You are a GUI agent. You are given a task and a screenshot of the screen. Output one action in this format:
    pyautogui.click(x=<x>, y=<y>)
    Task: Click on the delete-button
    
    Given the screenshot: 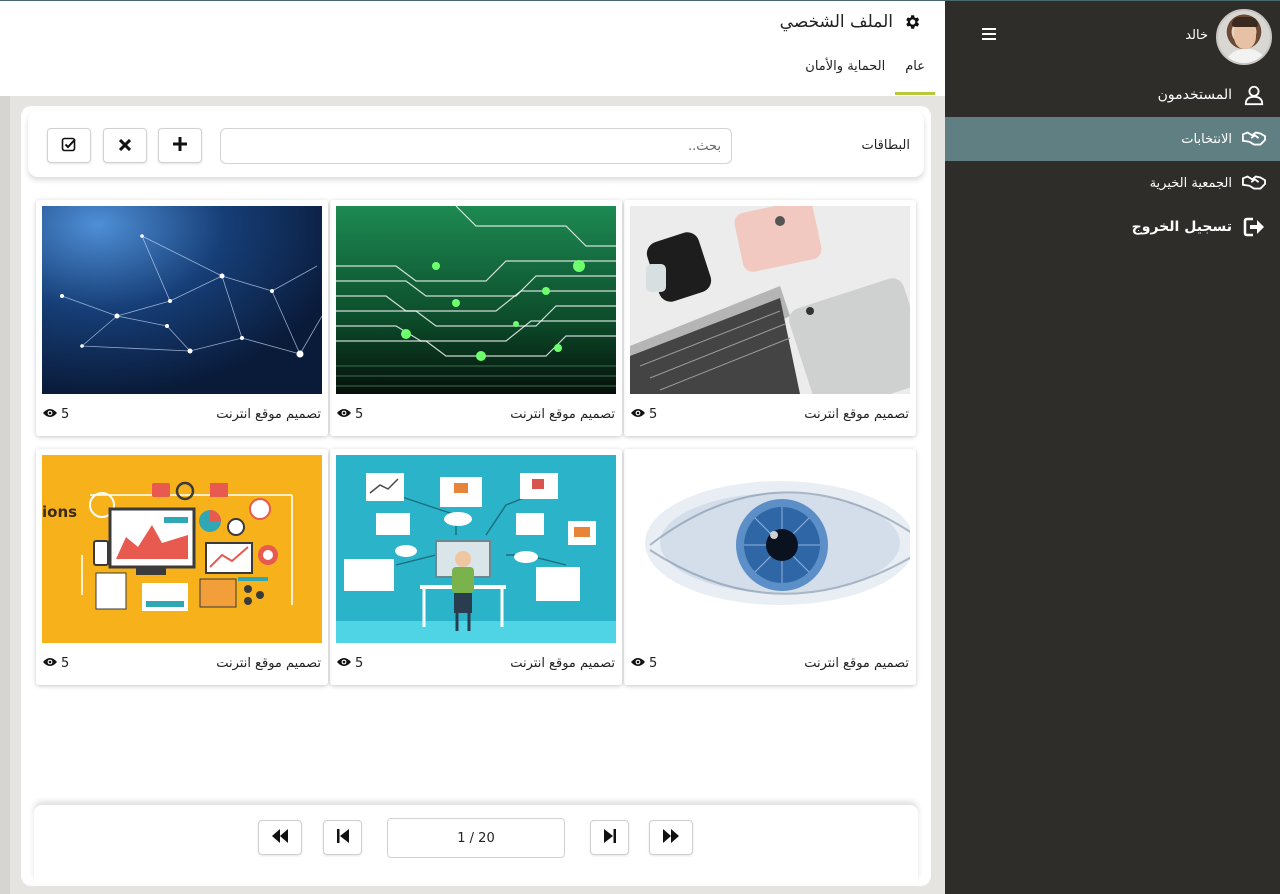 What is the action you would take?
    pyautogui.click(x=125, y=145)
    